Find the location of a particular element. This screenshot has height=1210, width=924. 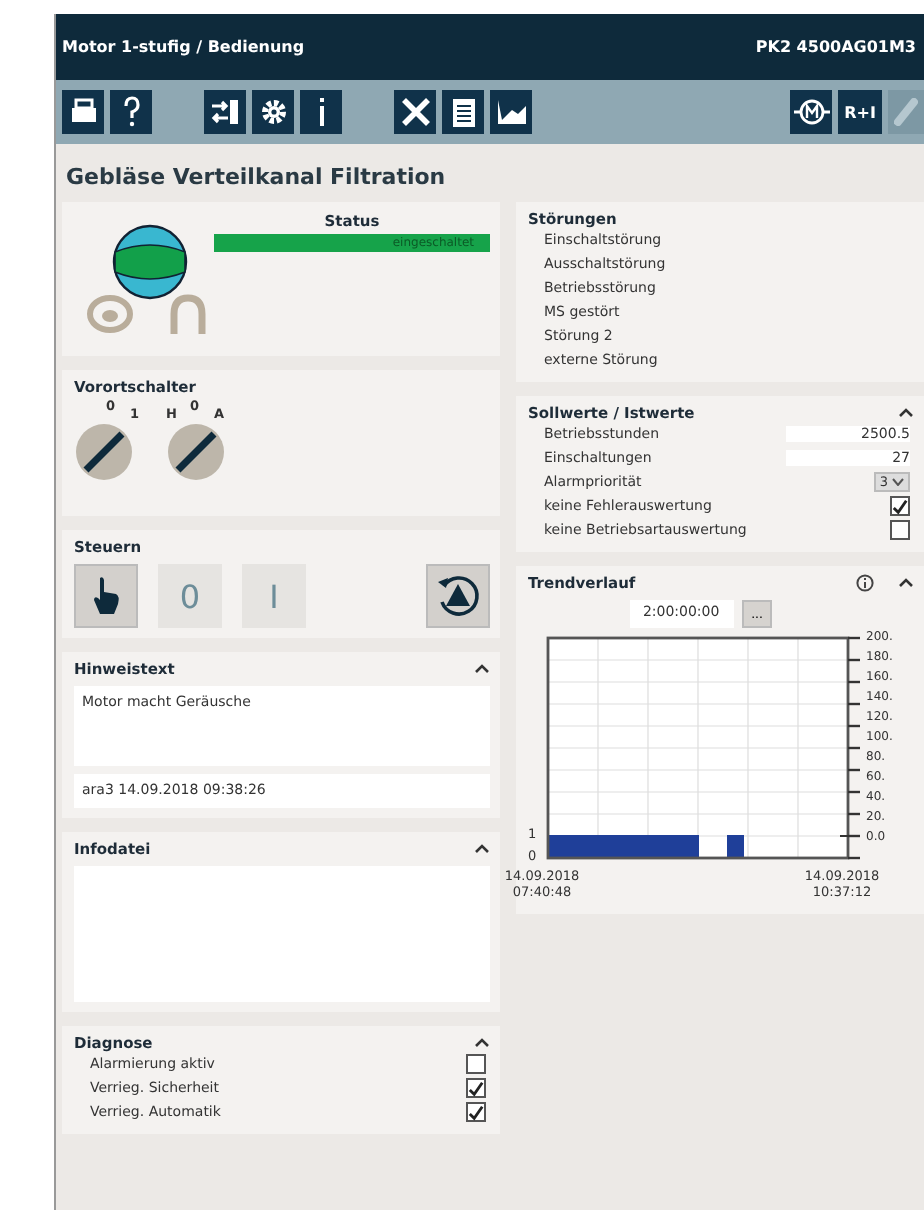

document-icon is located at coordinates (463, 112).